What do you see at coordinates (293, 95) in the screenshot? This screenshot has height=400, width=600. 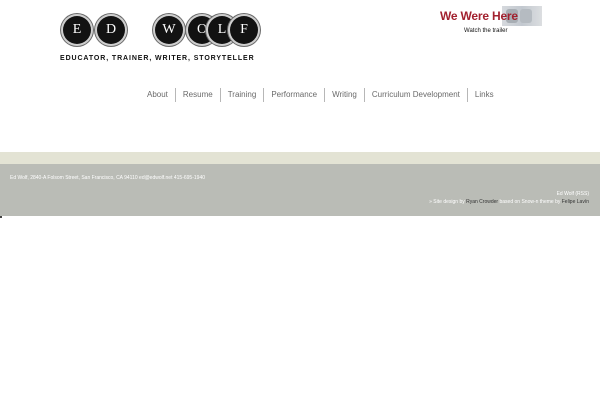 I see `nav-item-performance: Performance` at bounding box center [293, 95].